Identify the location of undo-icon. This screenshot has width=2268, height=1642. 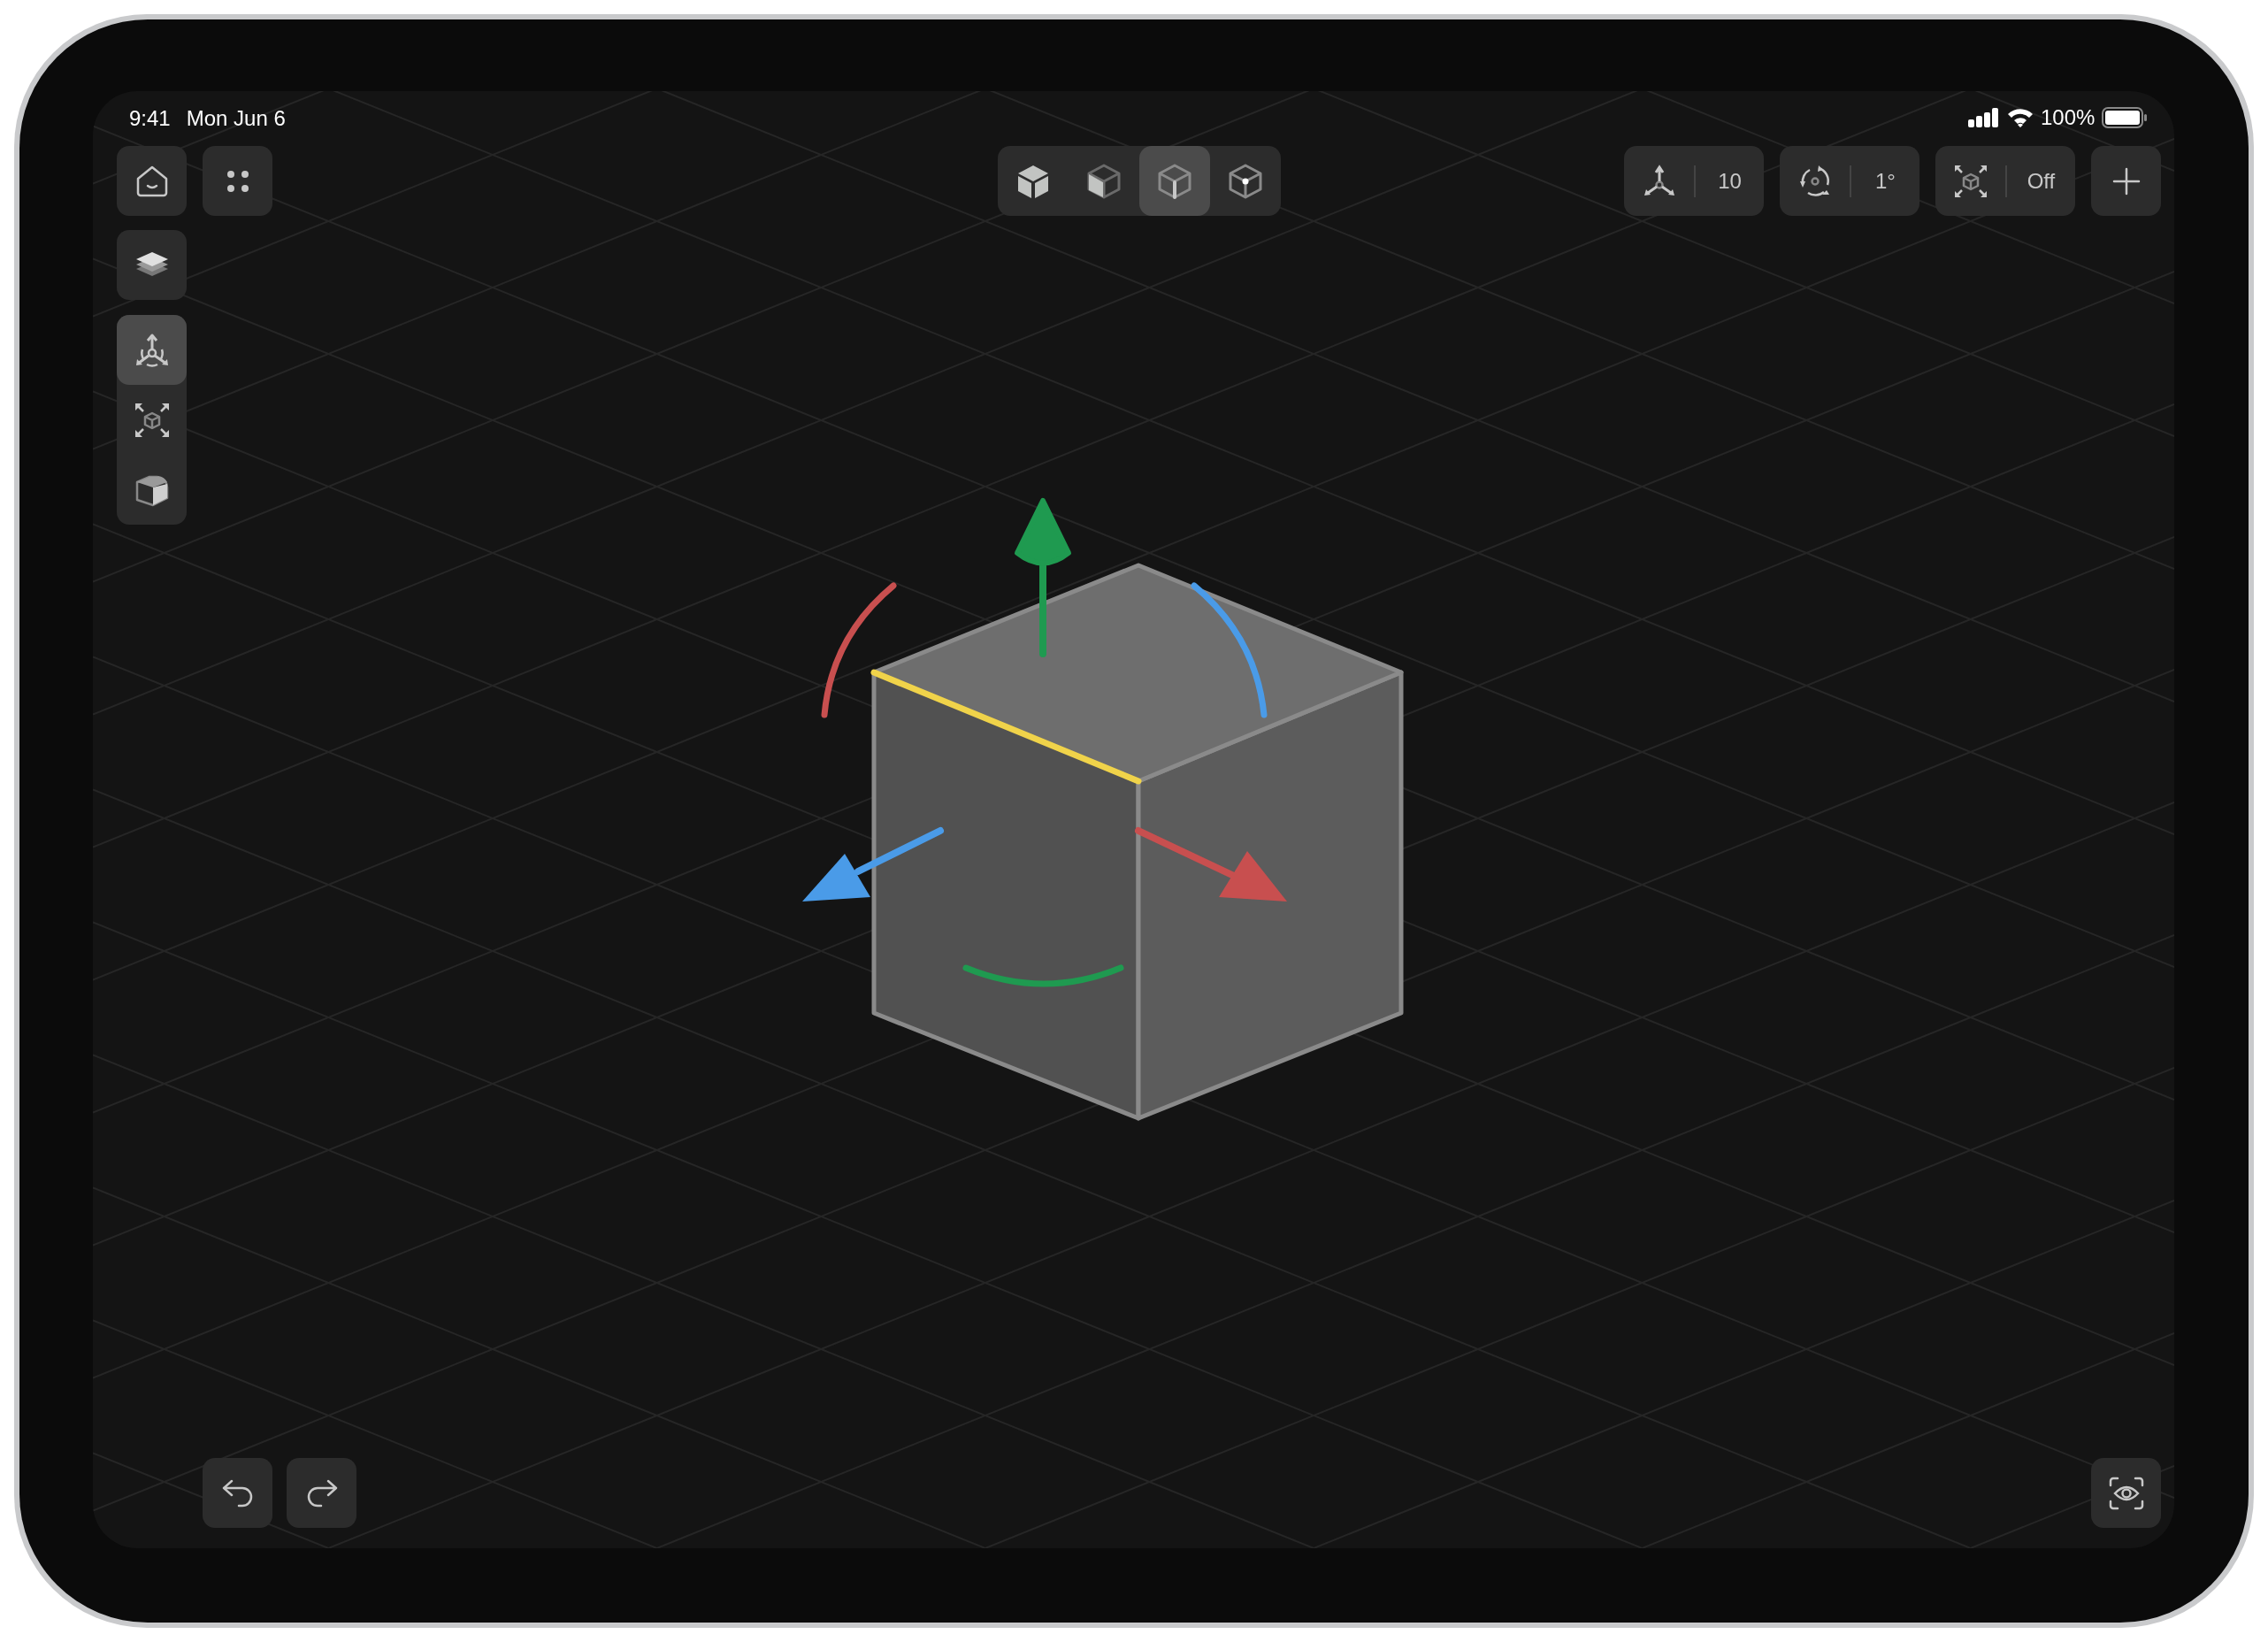
(238, 1492).